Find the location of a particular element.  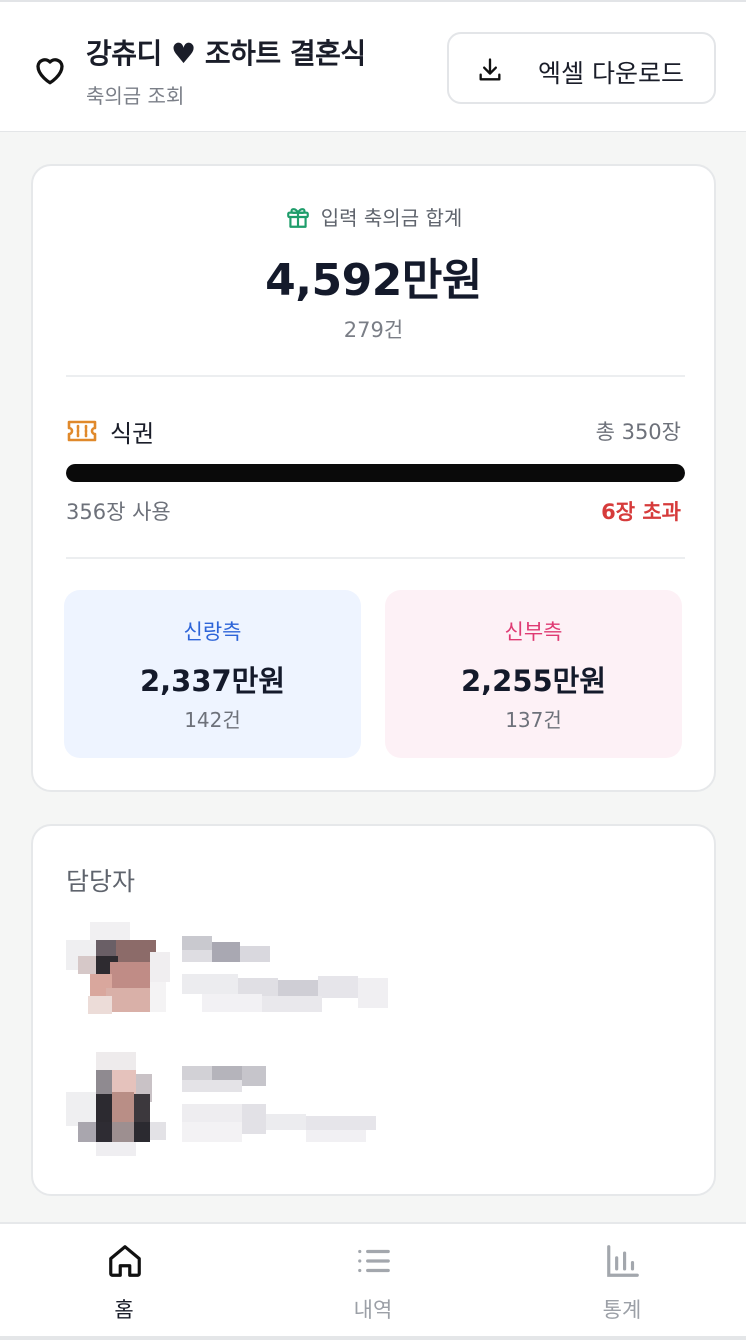

bottom-navigation: 홈 내역 통계 is located at coordinates (373, 1281).